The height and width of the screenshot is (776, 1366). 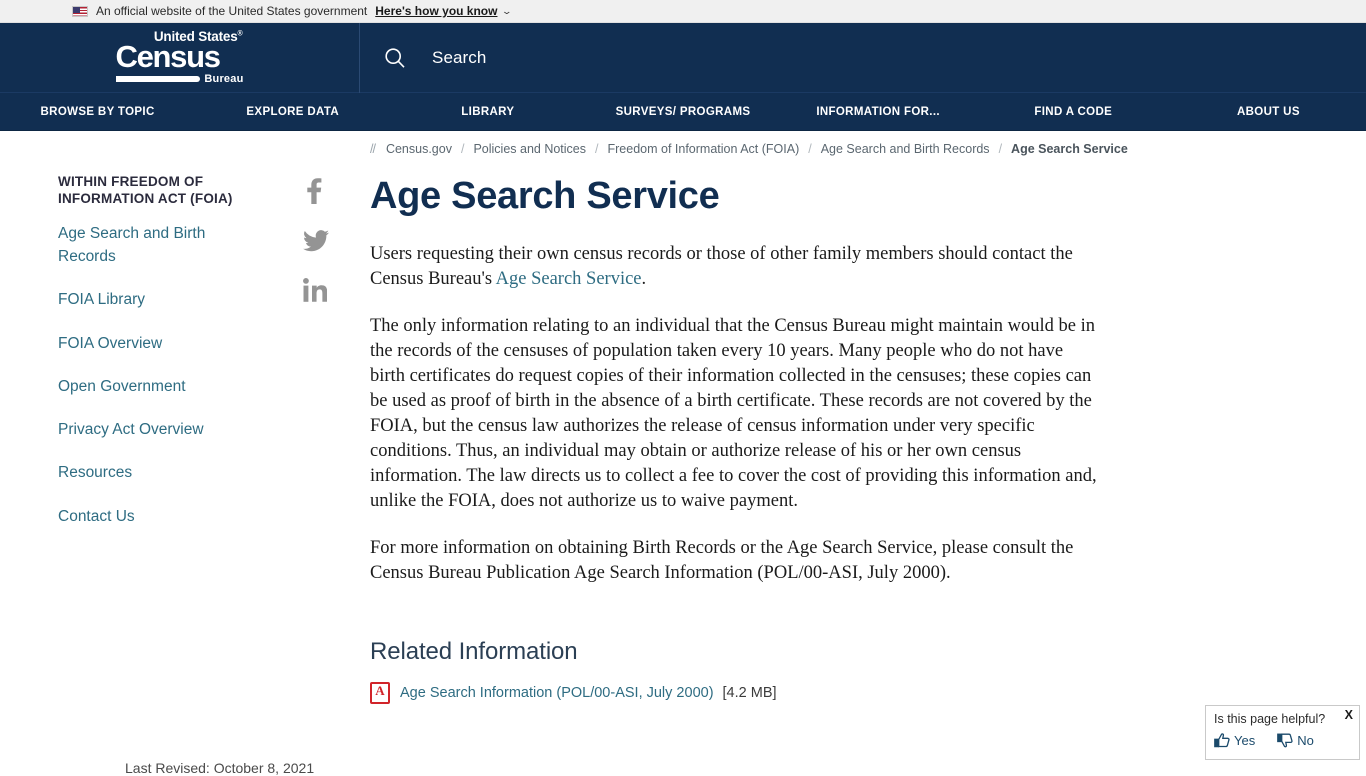 I want to click on nav-item-surveys-programs: SURVEYS/ PROGRAMS, so click(x=682, y=112).